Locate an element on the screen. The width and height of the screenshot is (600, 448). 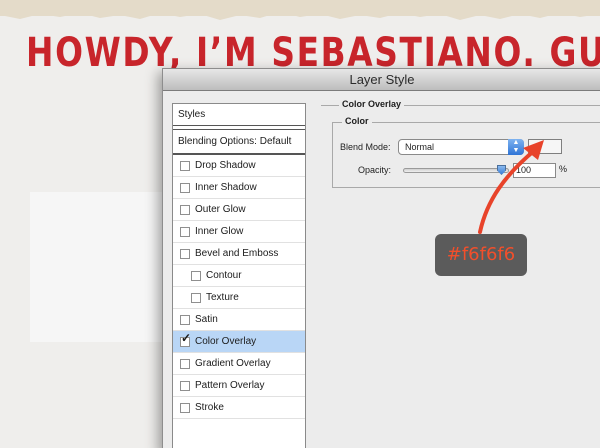
style-item-label: Outer Glow is located at coordinates (220, 209).